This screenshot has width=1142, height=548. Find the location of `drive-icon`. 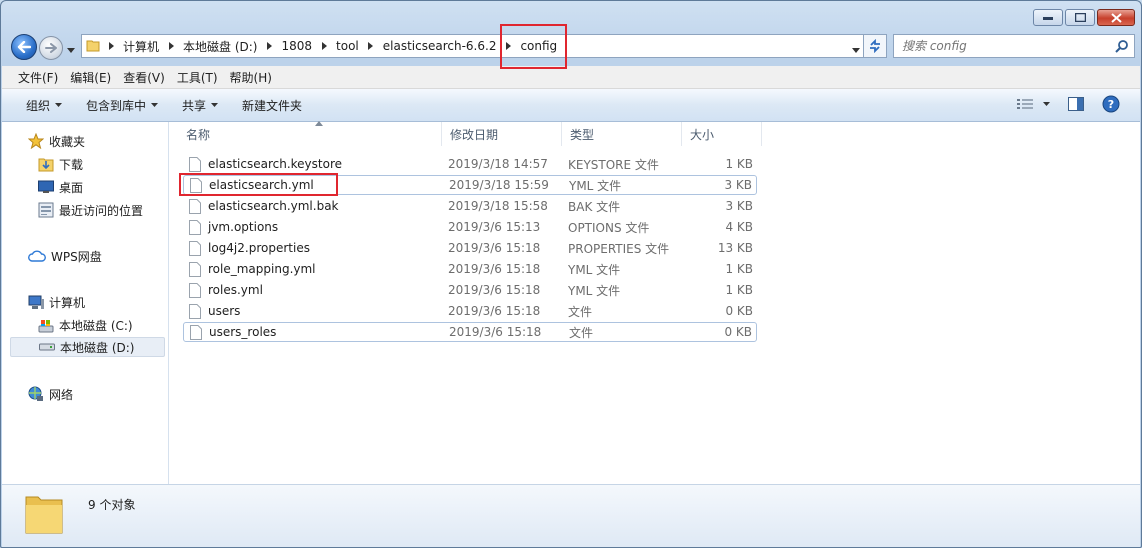

drive-icon is located at coordinates (47, 347).